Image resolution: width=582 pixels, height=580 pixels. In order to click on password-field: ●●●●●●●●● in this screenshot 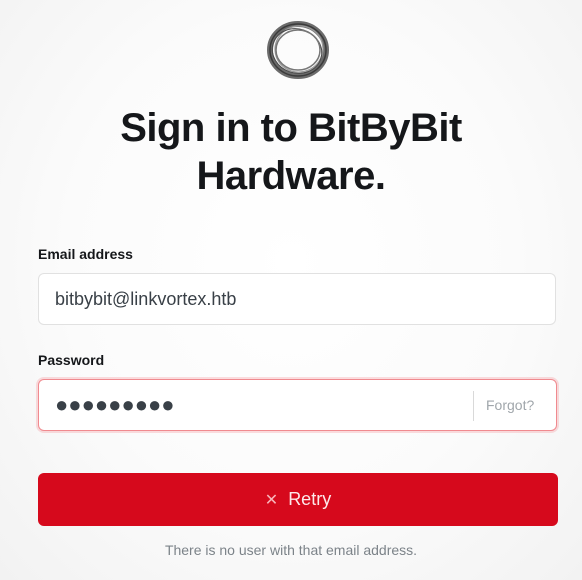, I will do `click(115, 405)`.